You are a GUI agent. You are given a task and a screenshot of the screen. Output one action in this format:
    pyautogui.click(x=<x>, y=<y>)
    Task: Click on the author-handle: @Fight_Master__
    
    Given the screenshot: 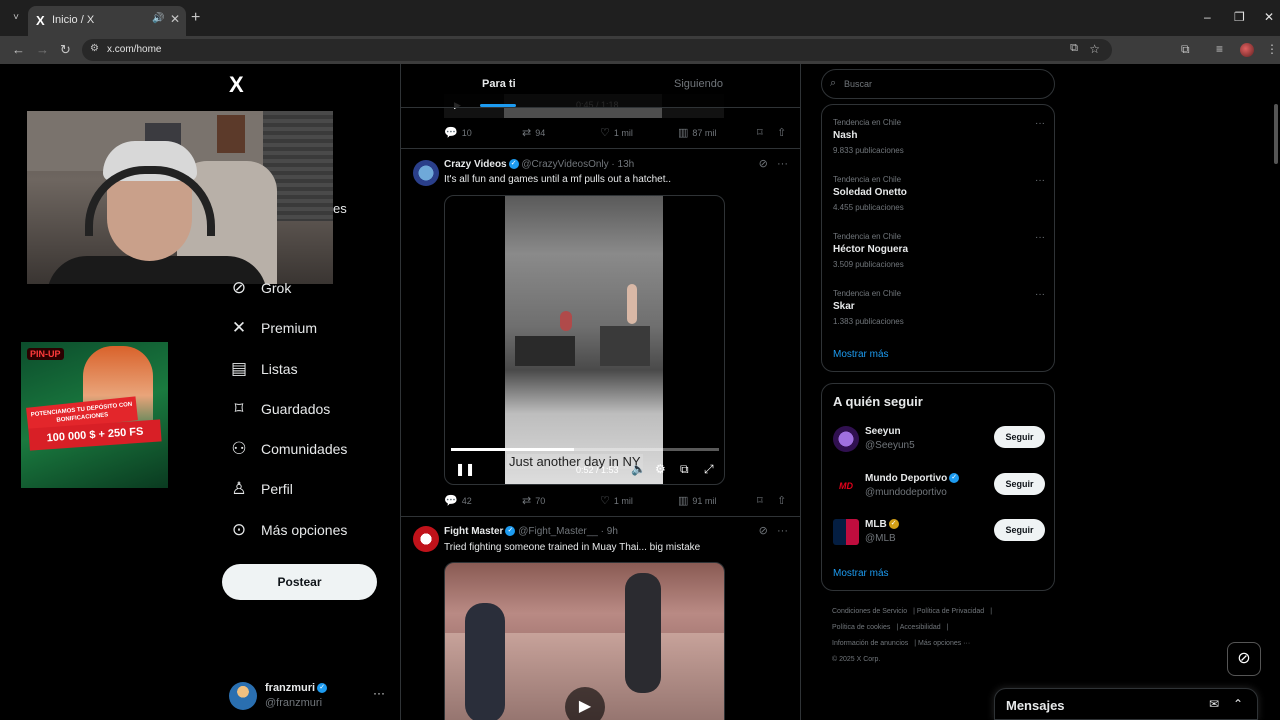 What is the action you would take?
    pyautogui.click(x=558, y=531)
    